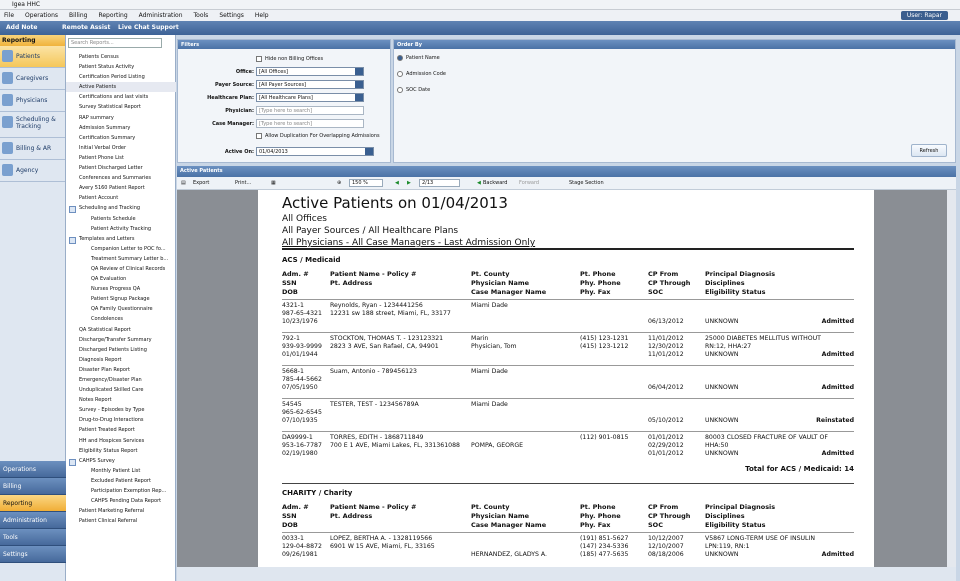  I want to click on physician-input: [Type here to search], so click(310, 110).